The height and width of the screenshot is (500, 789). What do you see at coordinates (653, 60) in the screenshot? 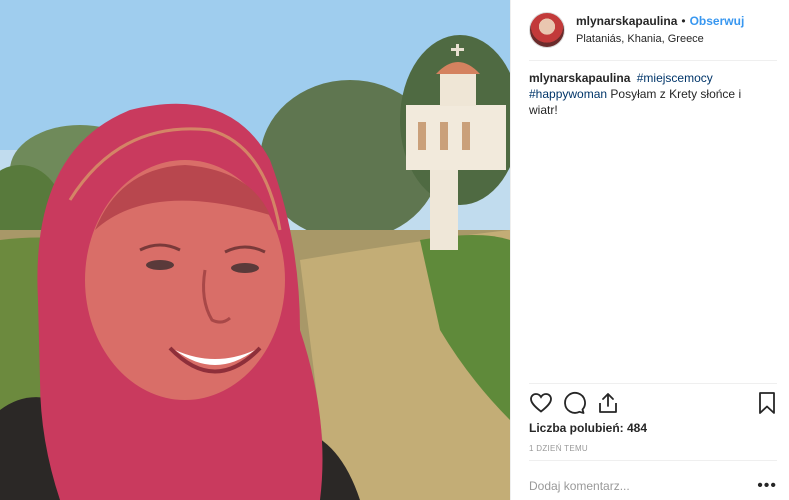
I see `header-divider` at bounding box center [653, 60].